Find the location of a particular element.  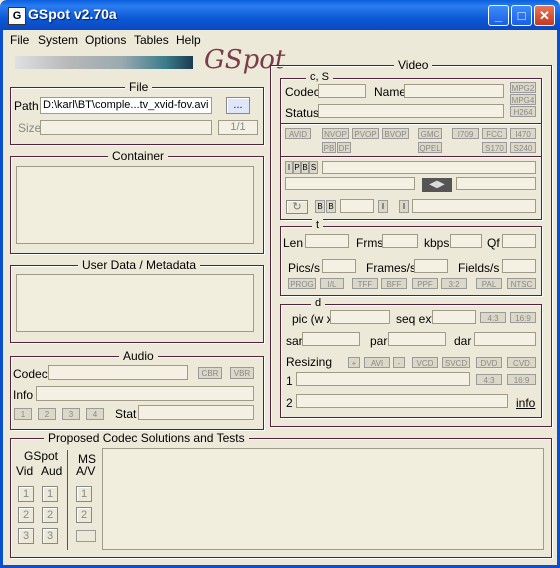

fields-field is located at coordinates (519, 266).